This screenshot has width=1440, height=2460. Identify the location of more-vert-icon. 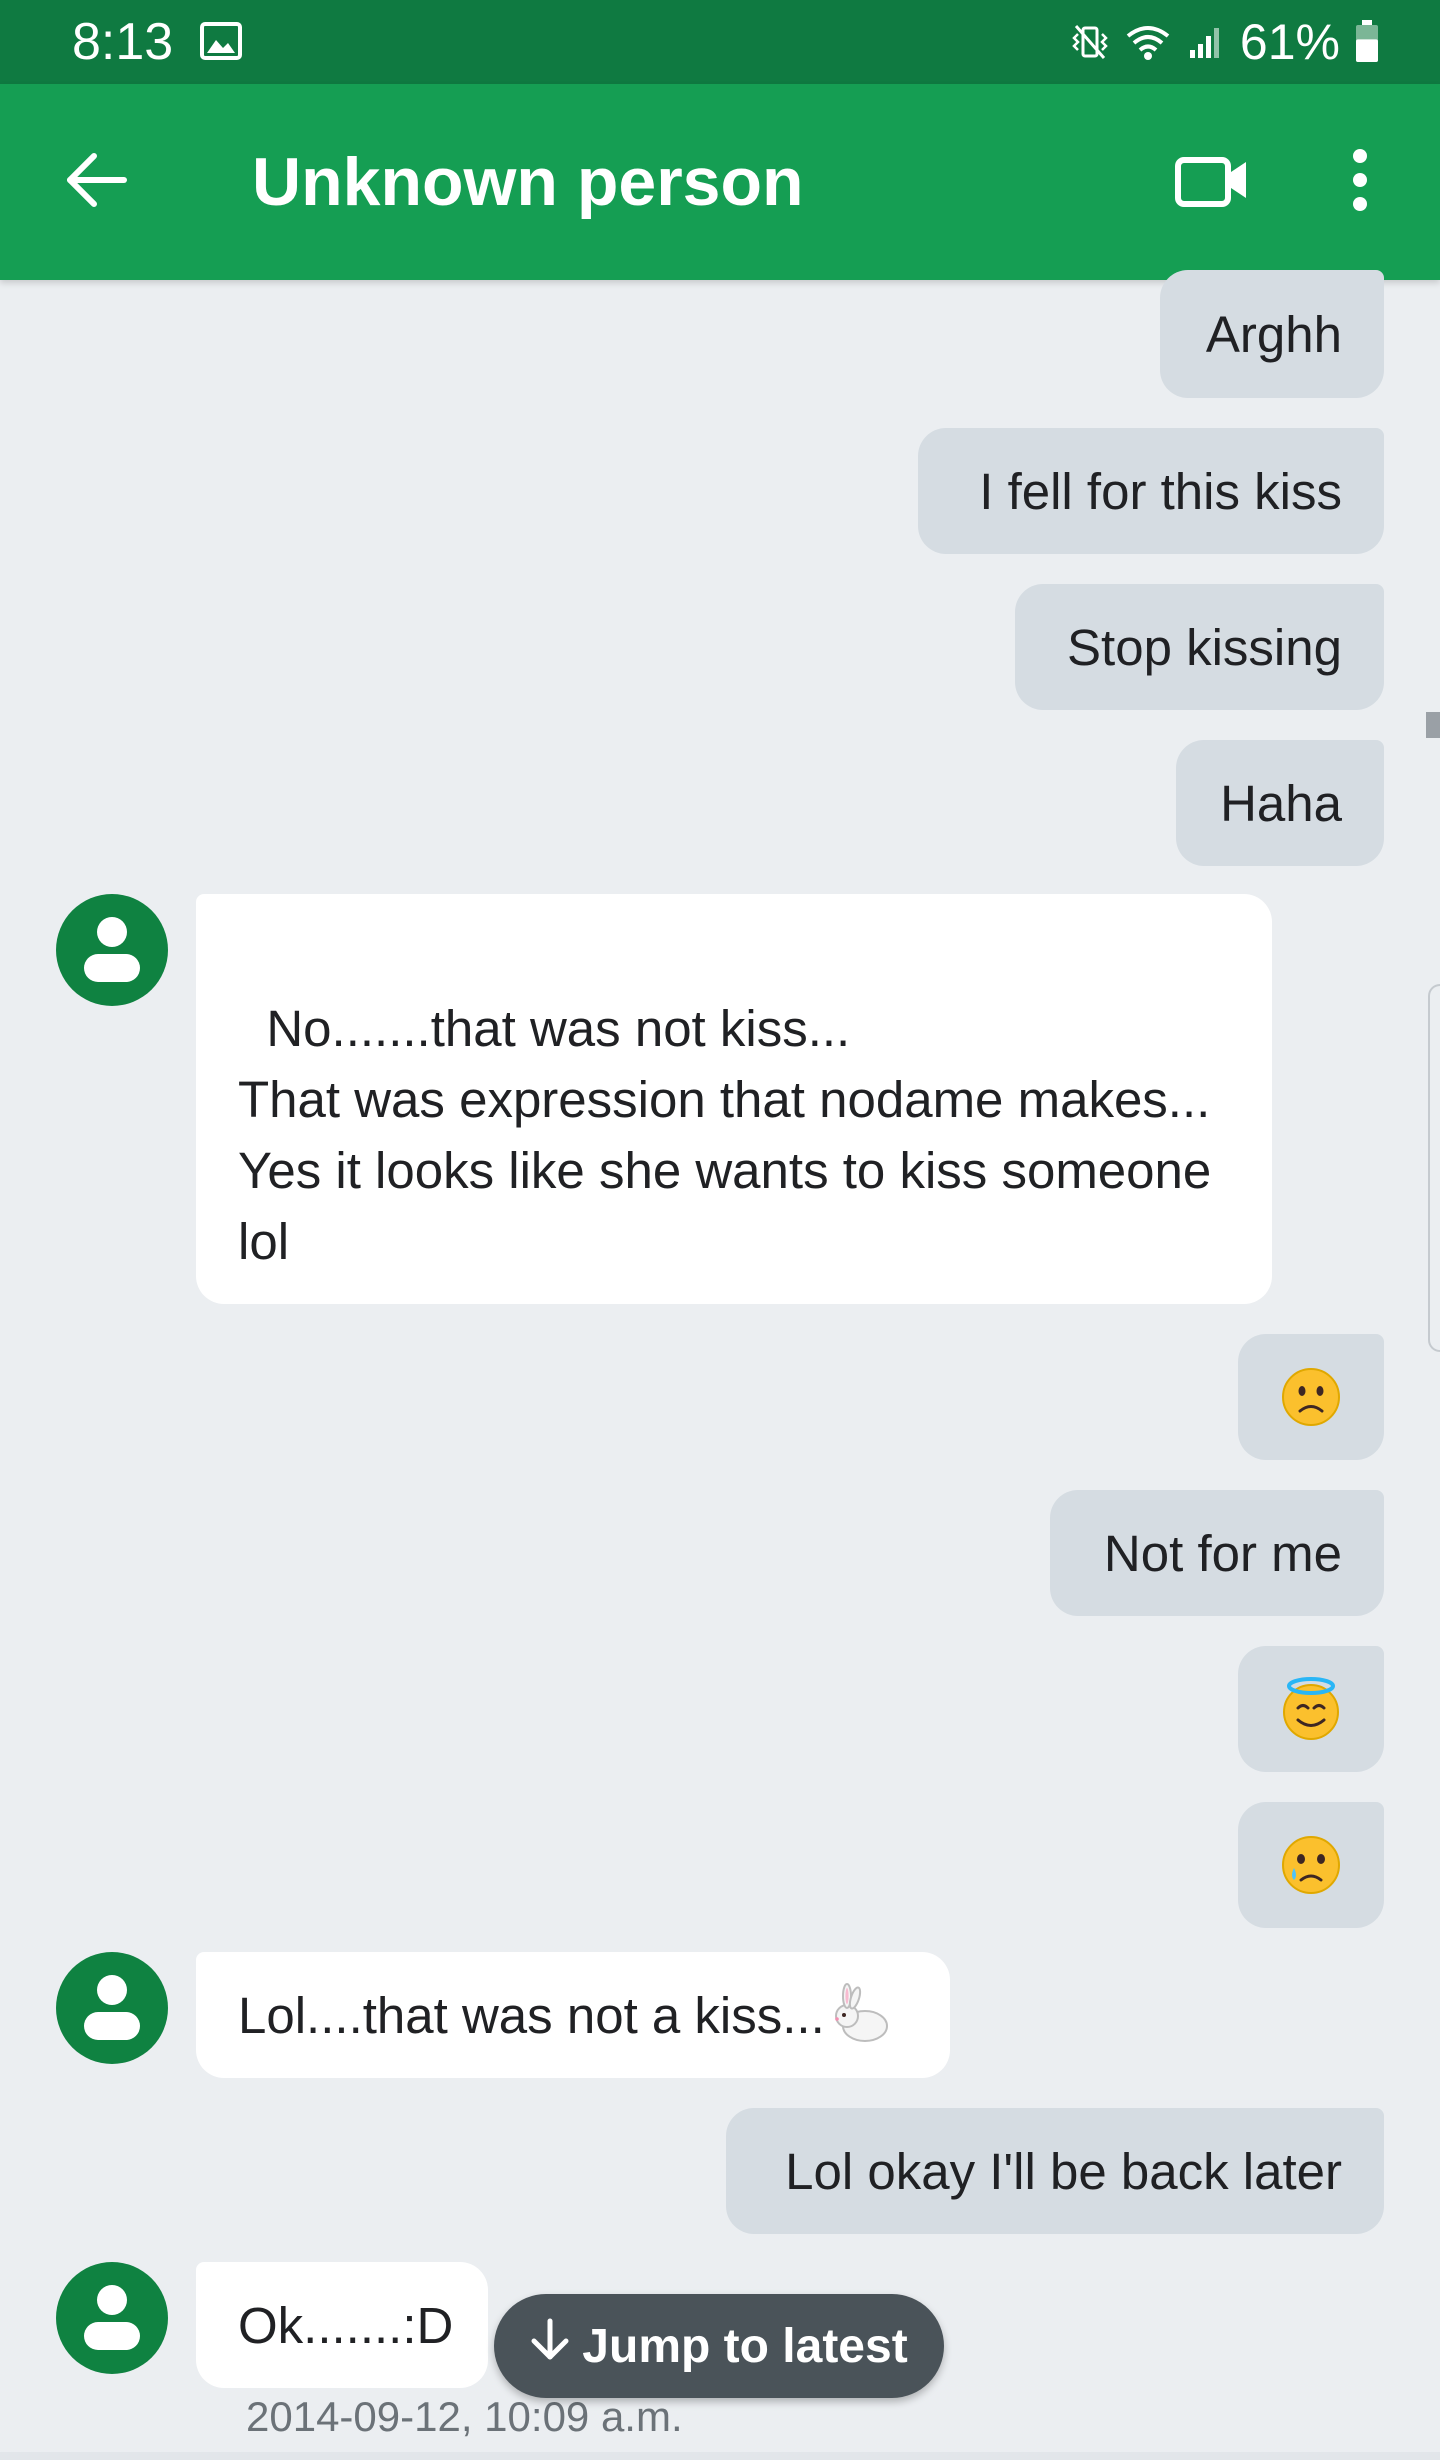
(1360, 182).